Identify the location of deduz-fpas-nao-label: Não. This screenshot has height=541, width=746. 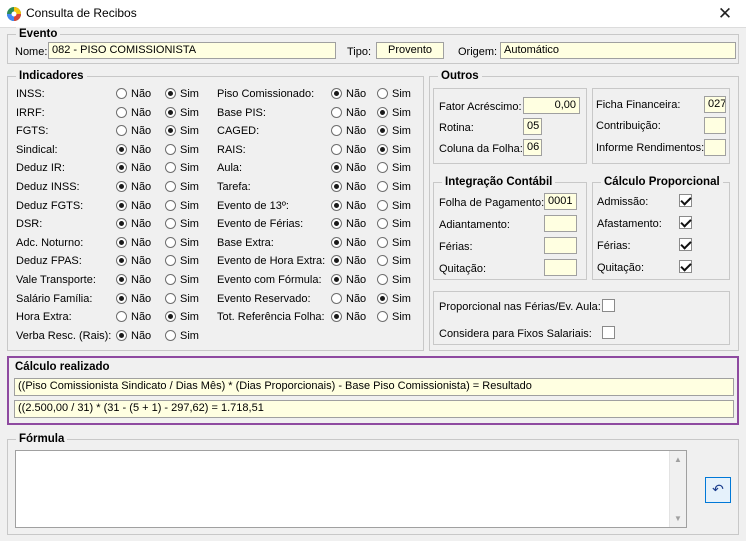
(141, 261).